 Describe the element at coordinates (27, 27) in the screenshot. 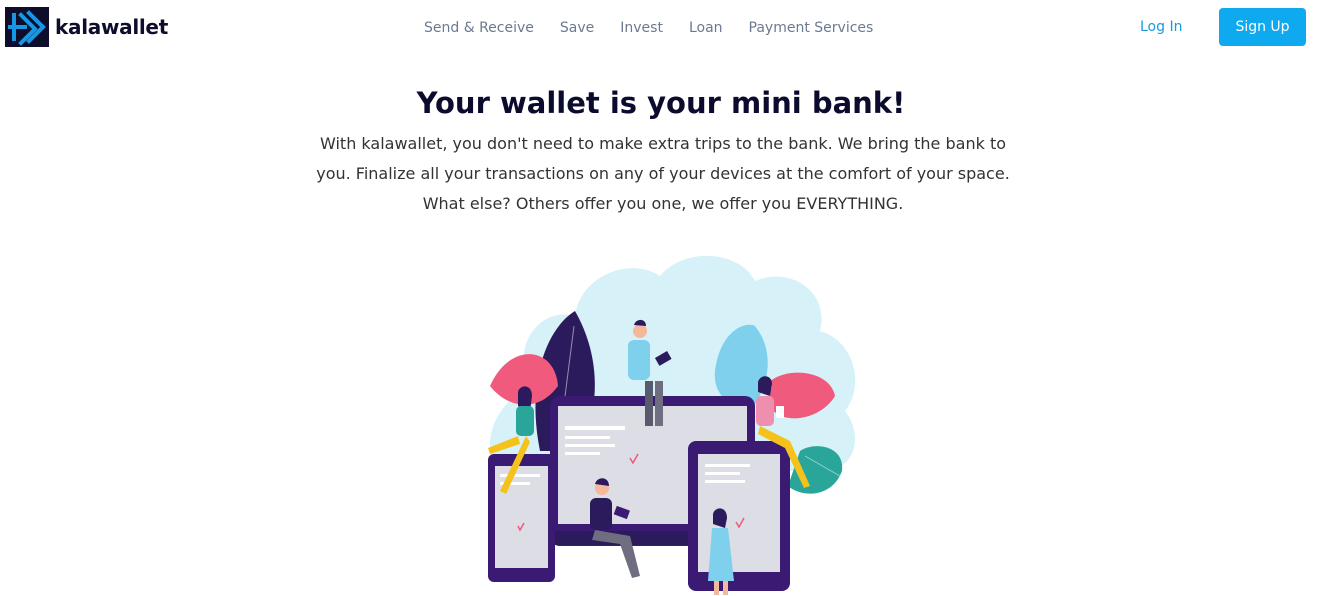

I see `kalawallet-logo-icon` at that location.